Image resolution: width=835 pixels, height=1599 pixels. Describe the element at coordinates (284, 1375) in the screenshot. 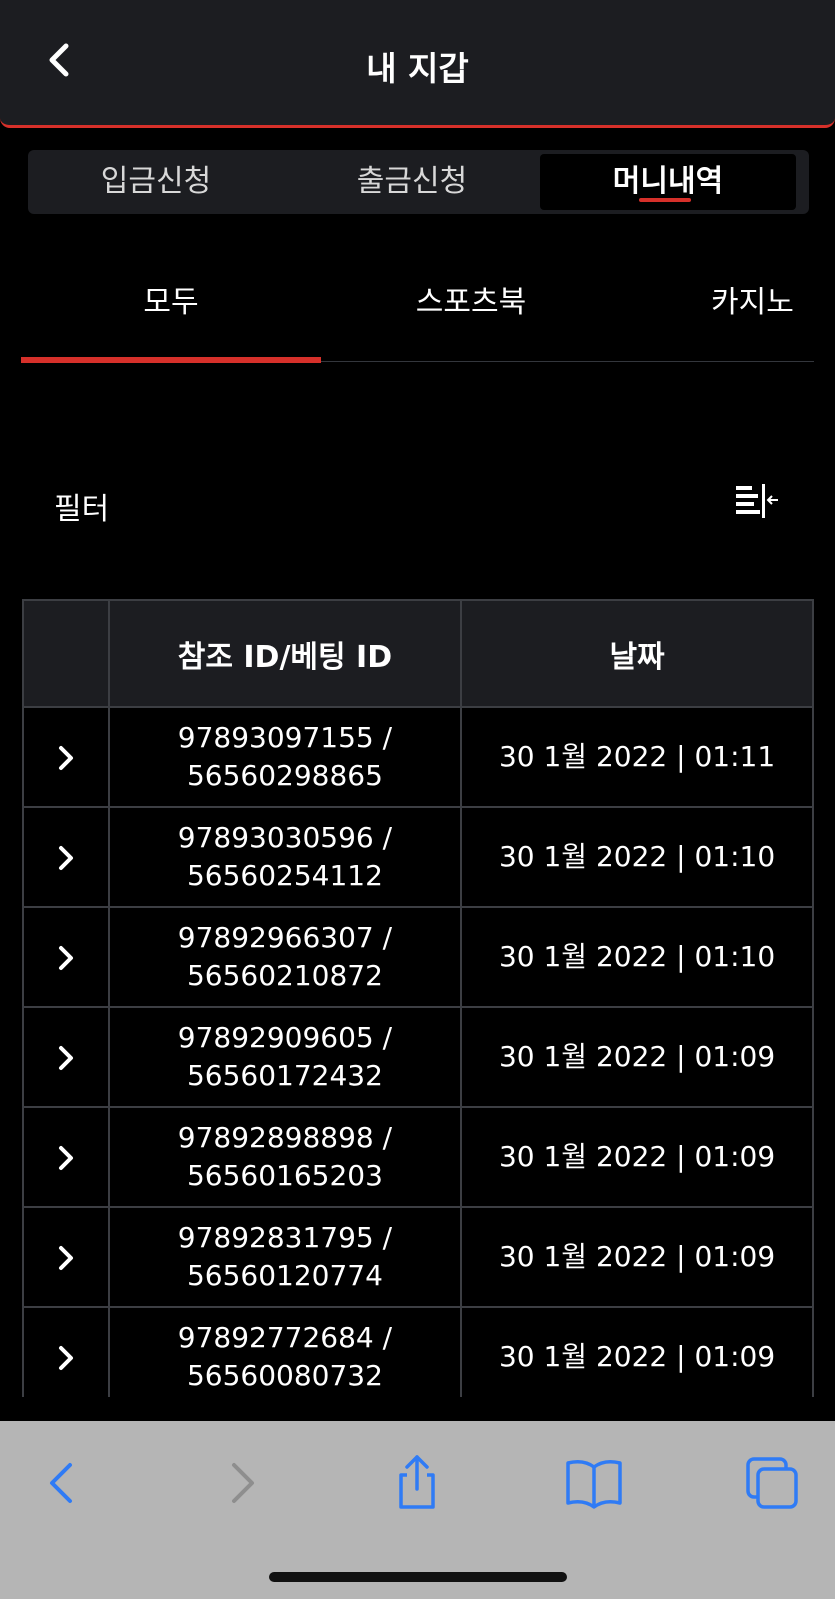

I see `bet-id: 56560080732` at that location.